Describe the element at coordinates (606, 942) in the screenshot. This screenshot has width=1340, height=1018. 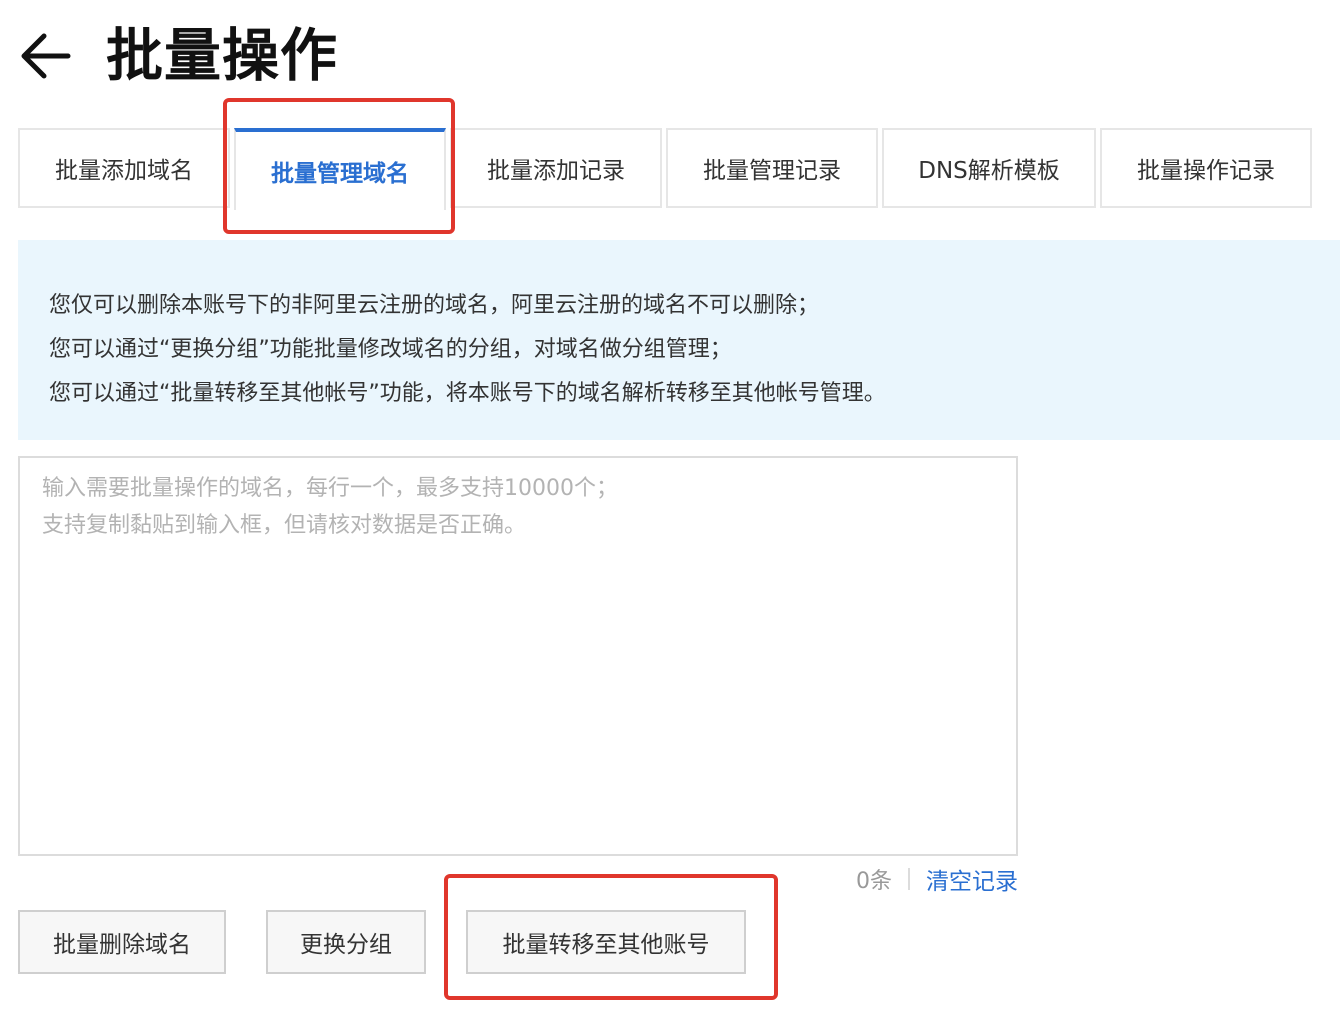
I see `transfer-to-other-account-button: 批量转移至其他账号` at that location.